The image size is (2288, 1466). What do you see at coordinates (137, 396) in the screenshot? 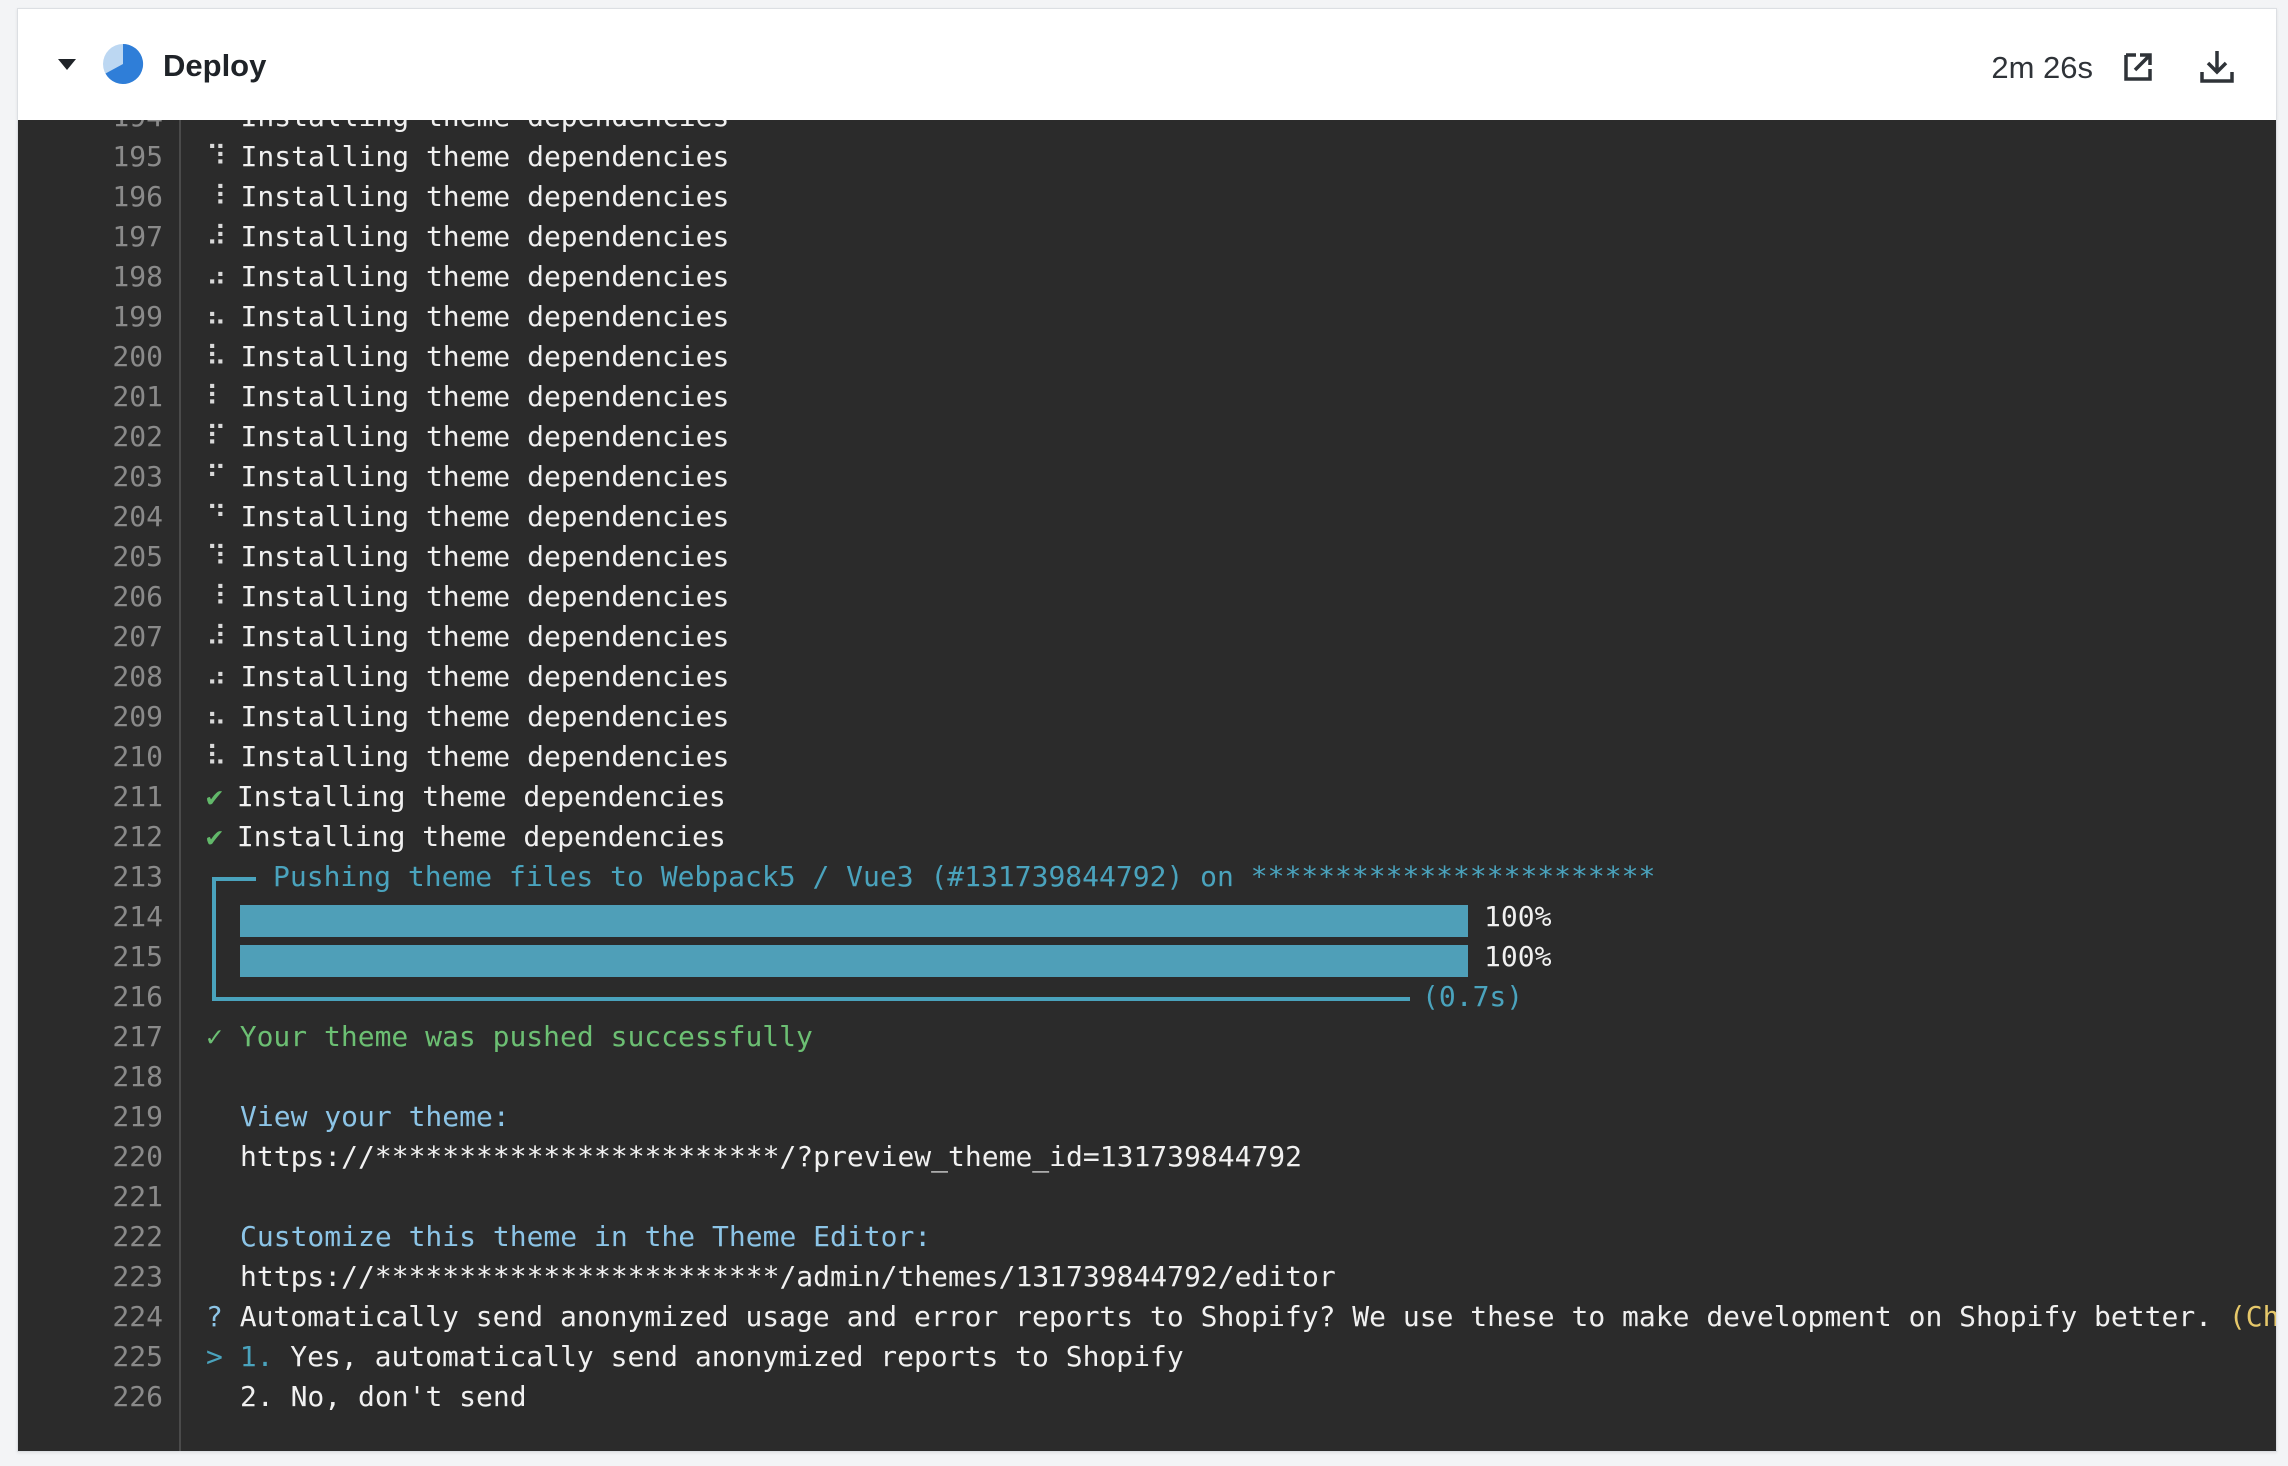
I see `line-number: 201` at bounding box center [137, 396].